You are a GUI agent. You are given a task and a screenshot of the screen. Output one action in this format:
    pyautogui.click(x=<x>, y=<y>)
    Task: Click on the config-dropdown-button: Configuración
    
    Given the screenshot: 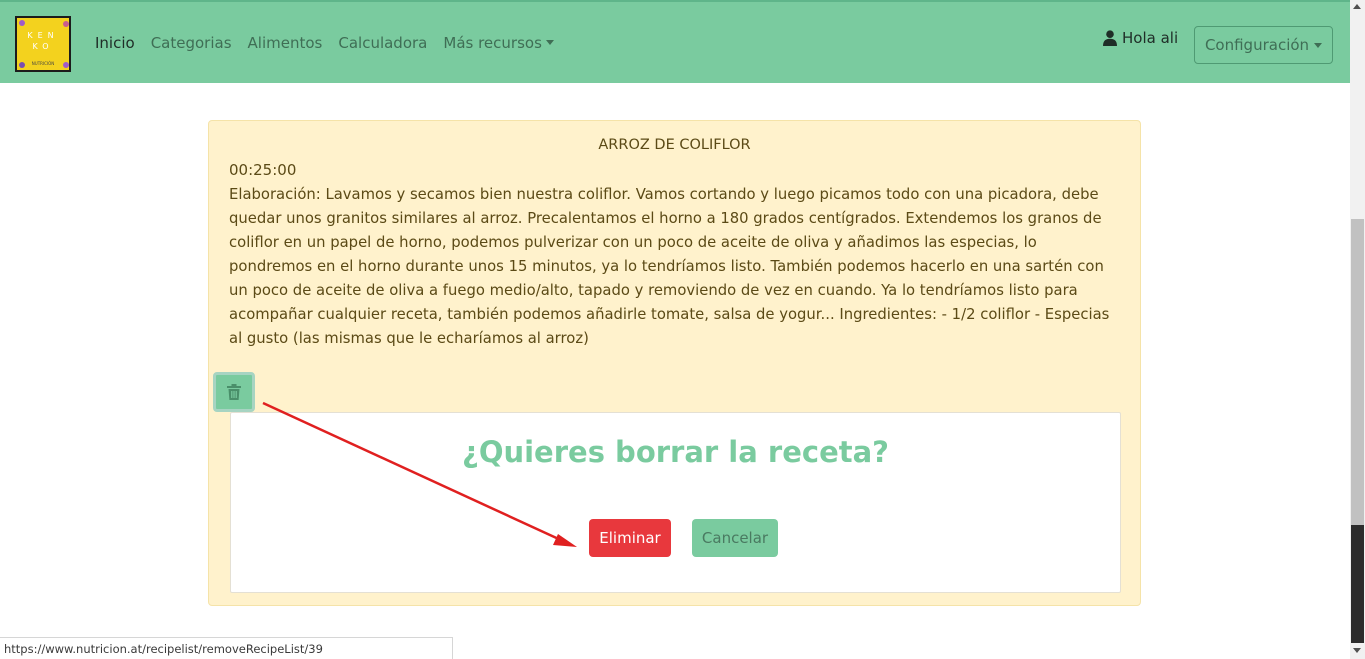 What is the action you would take?
    pyautogui.click(x=1263, y=45)
    